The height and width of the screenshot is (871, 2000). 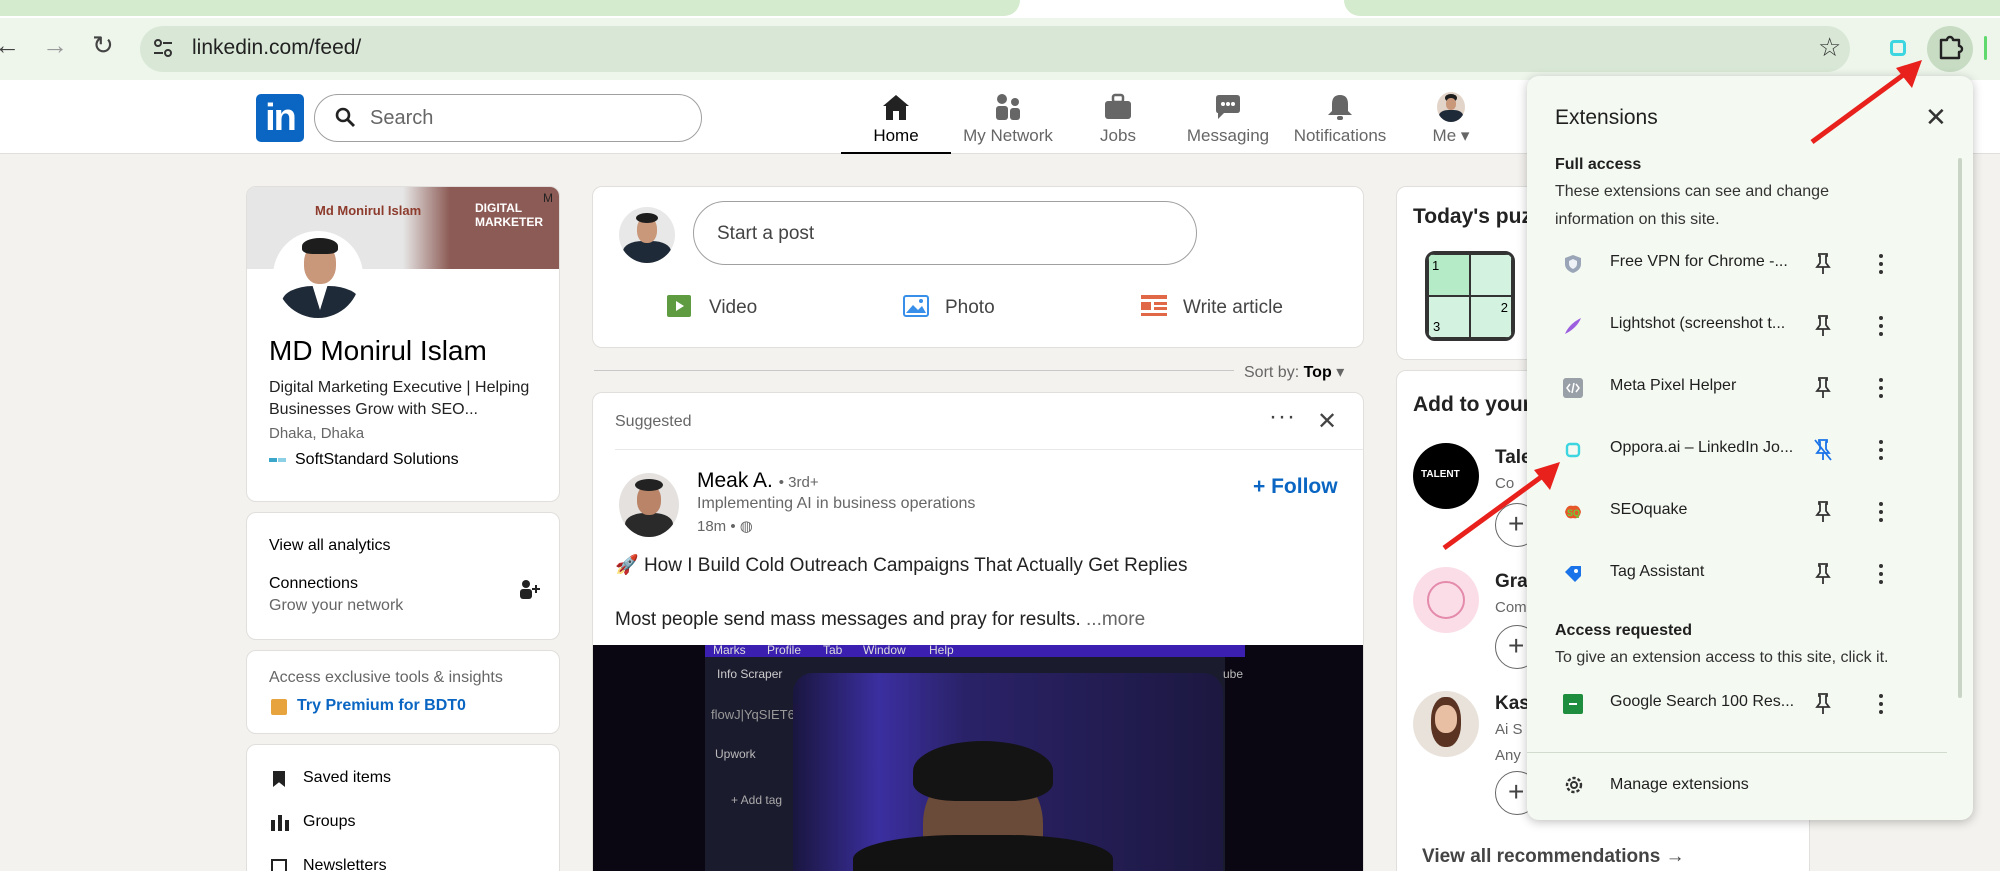 What do you see at coordinates (758, 481) in the screenshot?
I see `post-author-name: Meak A. • 3rd+` at bounding box center [758, 481].